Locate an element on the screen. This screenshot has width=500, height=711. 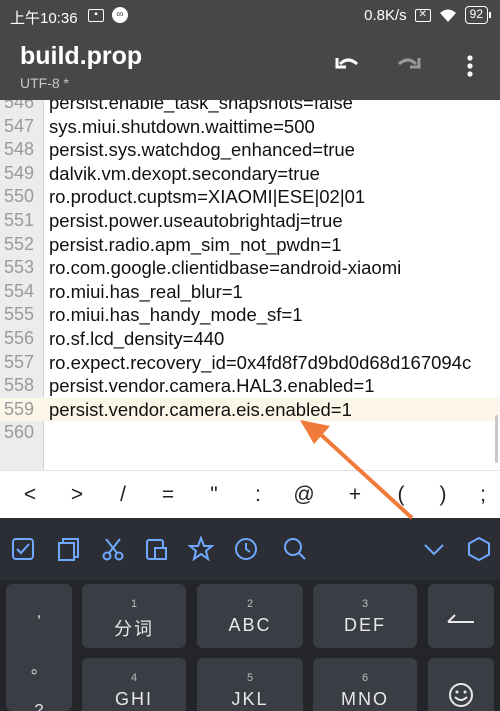
line-number: 551 is located at coordinates (19, 220).